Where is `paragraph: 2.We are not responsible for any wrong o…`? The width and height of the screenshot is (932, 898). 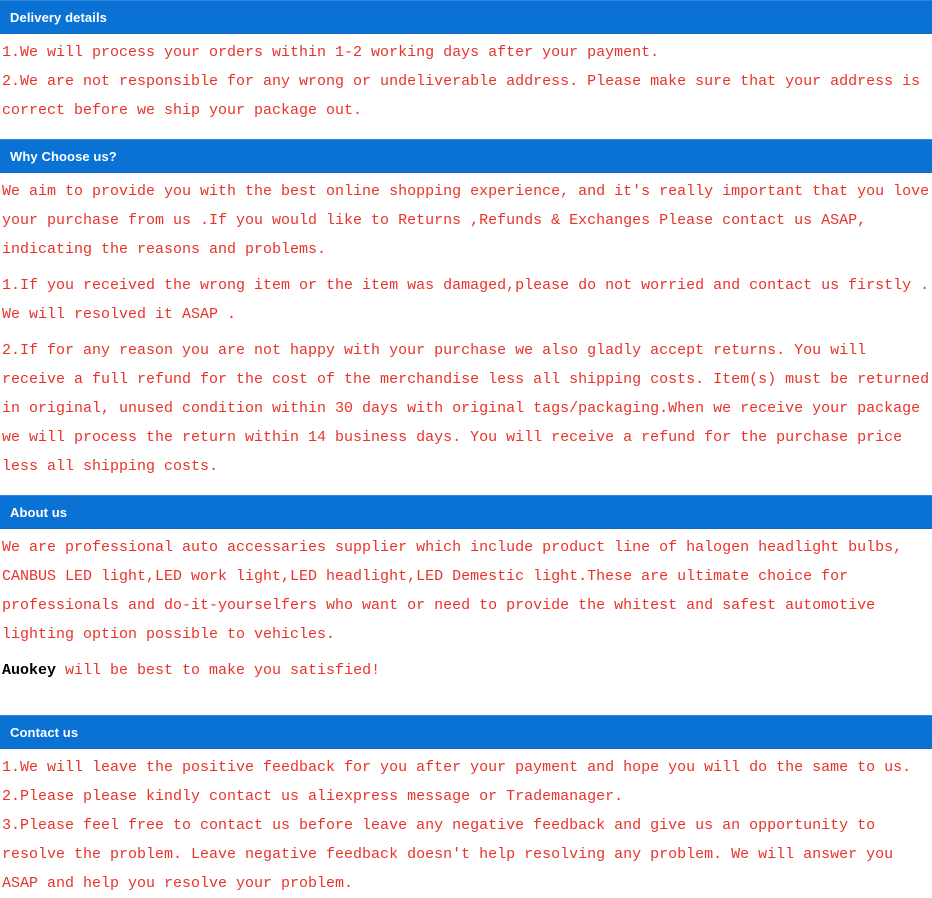 paragraph: 2.We are not responsible for any wrong o… is located at coordinates (461, 96).